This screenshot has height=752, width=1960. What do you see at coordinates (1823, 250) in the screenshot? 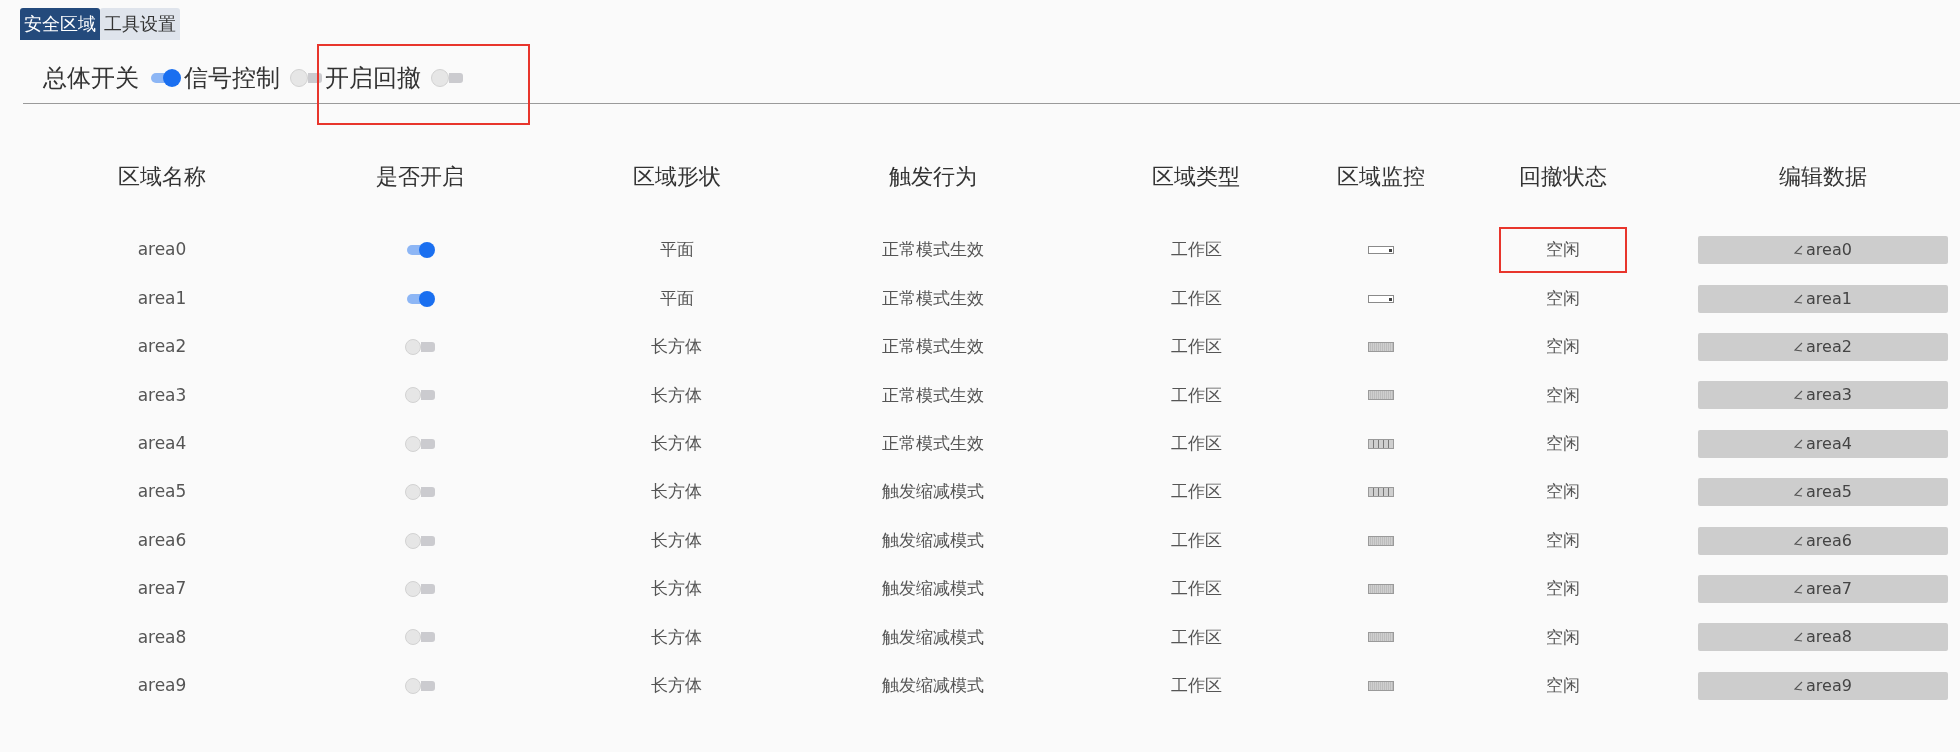
I see `edit-button: area0` at bounding box center [1823, 250].